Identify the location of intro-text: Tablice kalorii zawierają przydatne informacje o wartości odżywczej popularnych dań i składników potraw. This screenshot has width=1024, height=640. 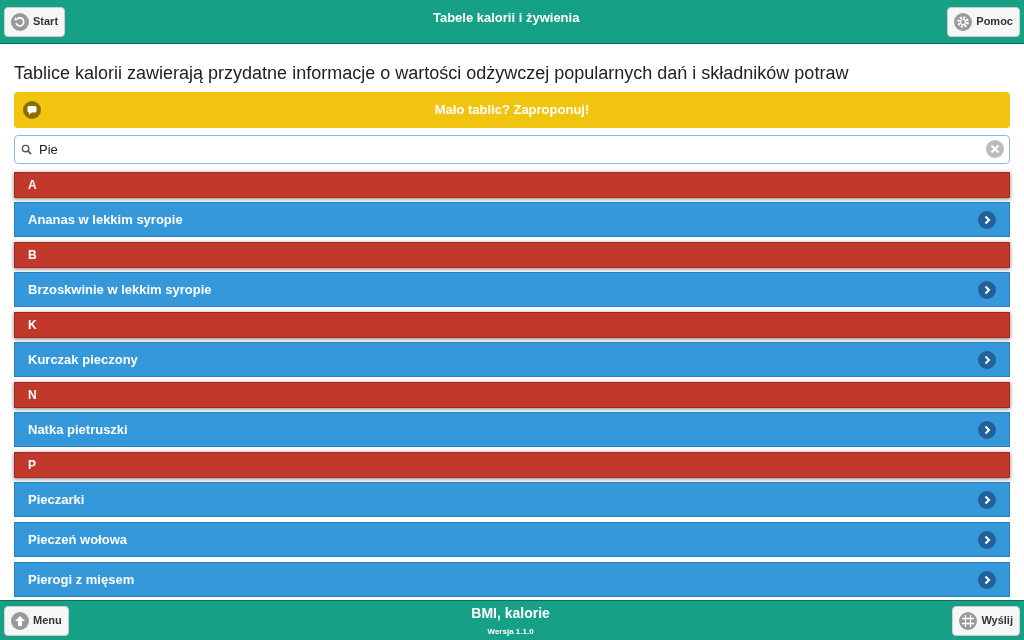
(432, 73).